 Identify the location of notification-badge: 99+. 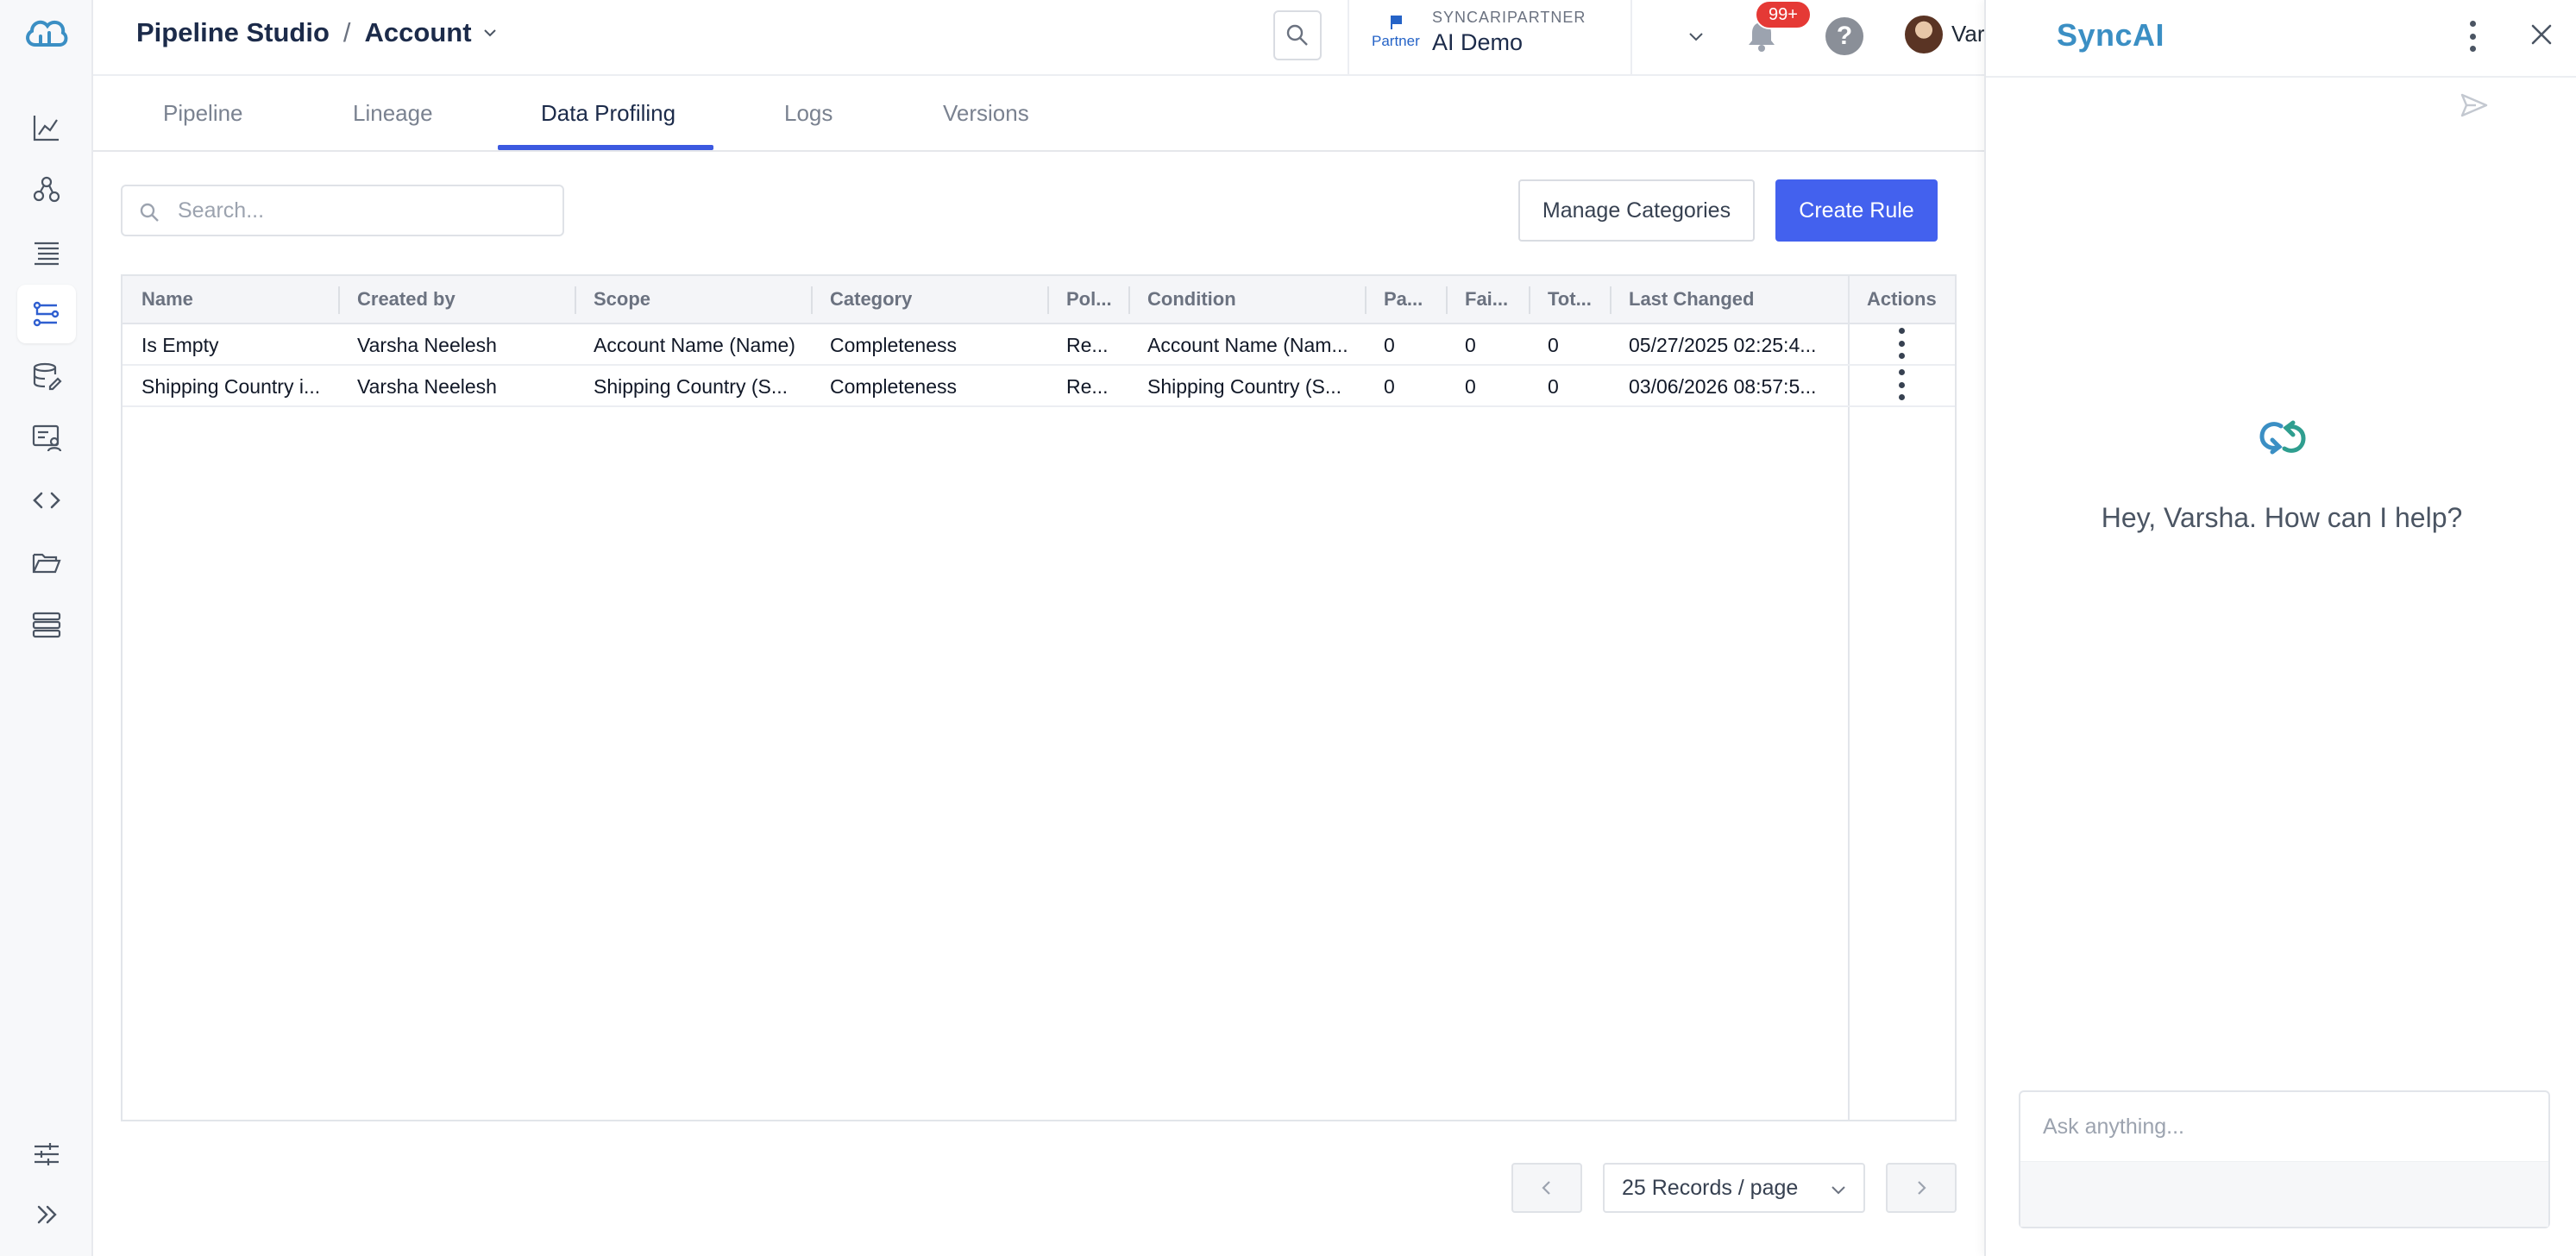
(1783, 14).